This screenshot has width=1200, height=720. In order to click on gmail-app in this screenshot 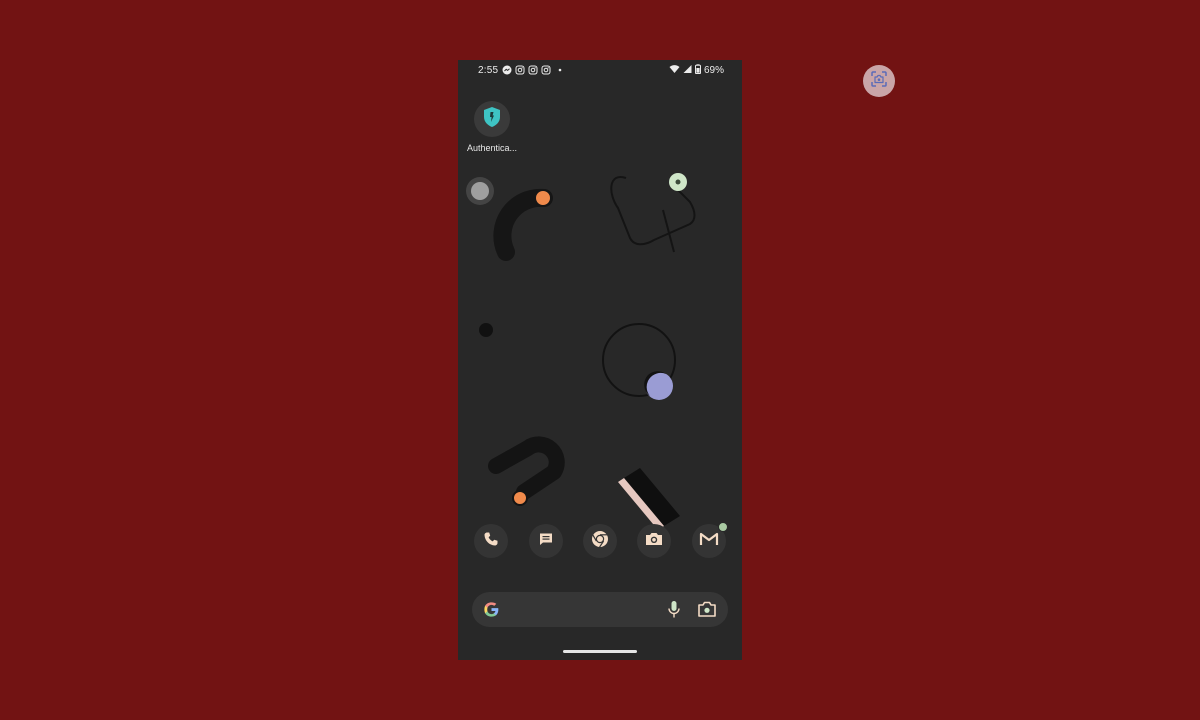, I will do `click(710, 540)`.